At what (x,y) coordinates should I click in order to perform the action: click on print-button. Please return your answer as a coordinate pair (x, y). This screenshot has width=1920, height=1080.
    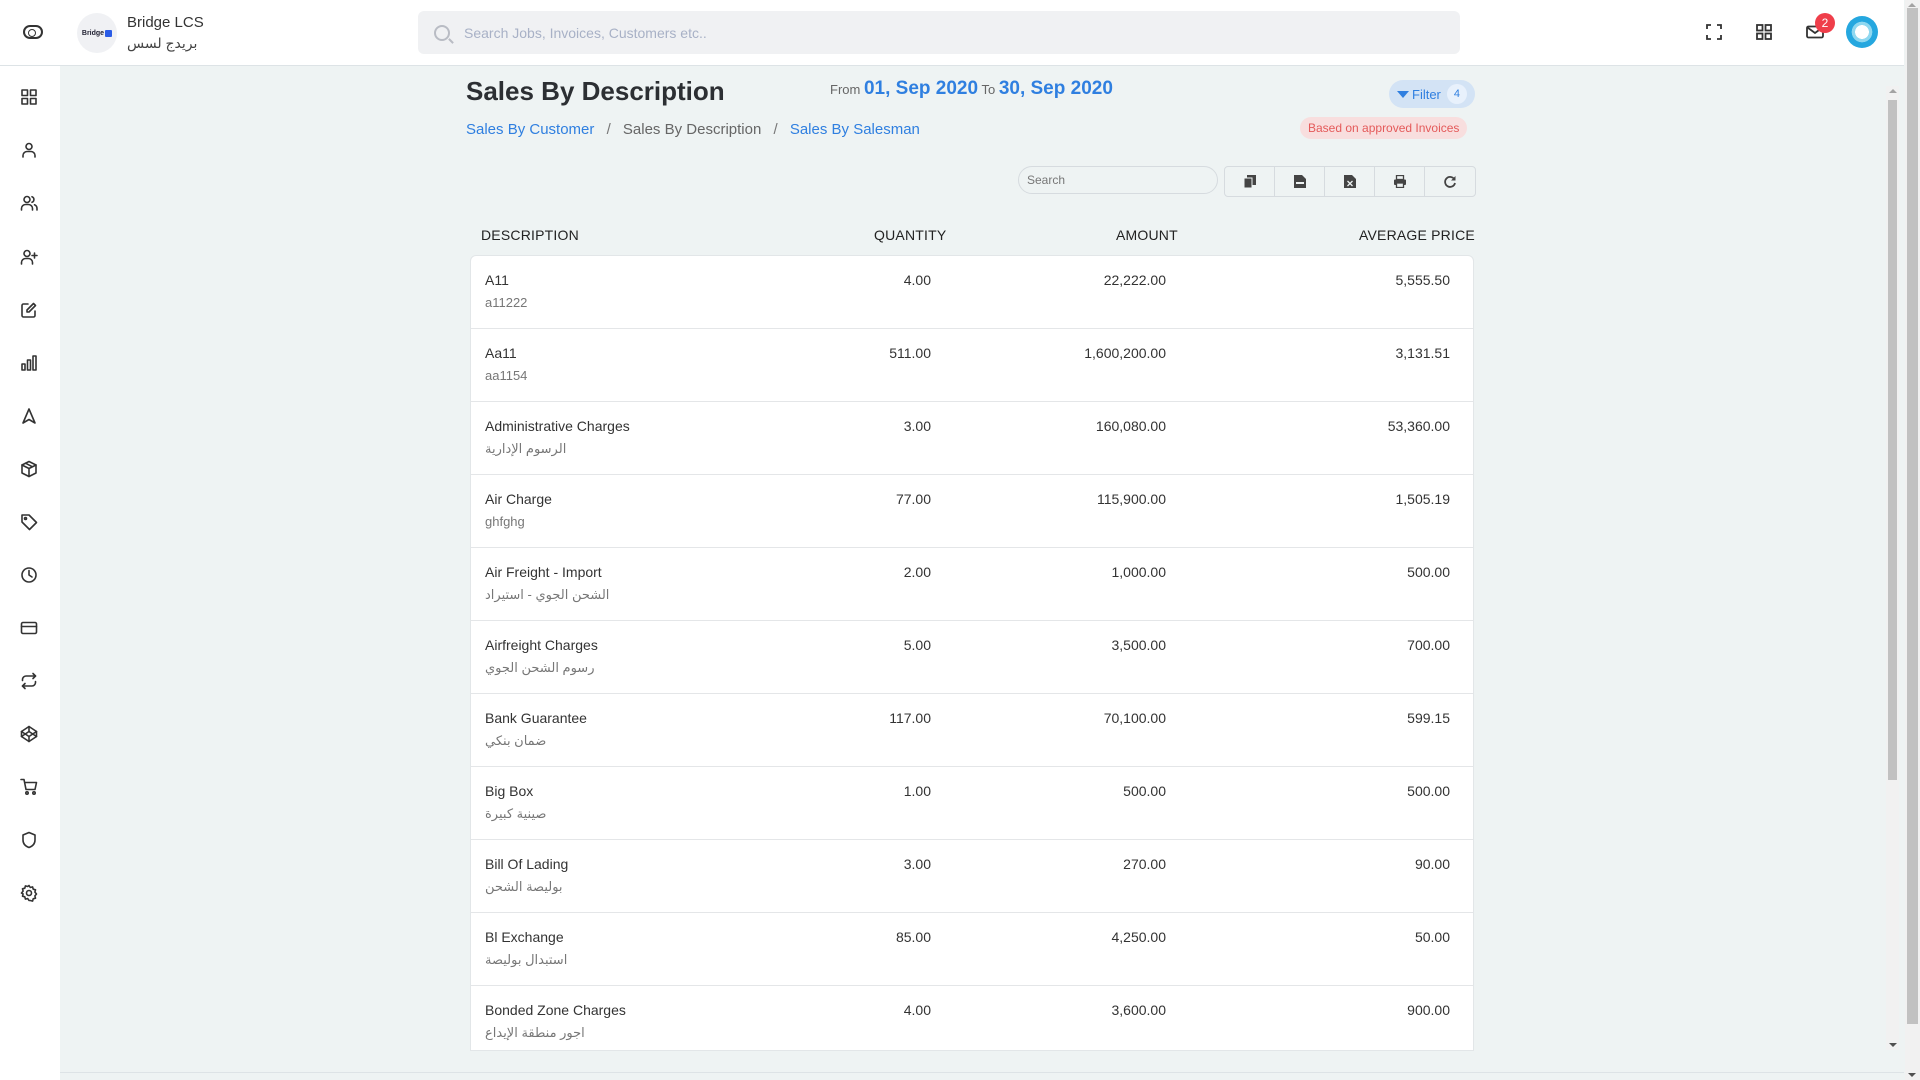
    Looking at the image, I should click on (1400, 181).